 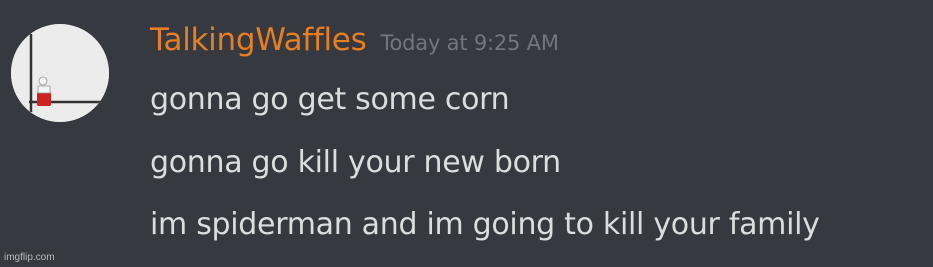 What do you see at coordinates (355, 162) in the screenshot?
I see `message-line: gonna go kill your new born` at bounding box center [355, 162].